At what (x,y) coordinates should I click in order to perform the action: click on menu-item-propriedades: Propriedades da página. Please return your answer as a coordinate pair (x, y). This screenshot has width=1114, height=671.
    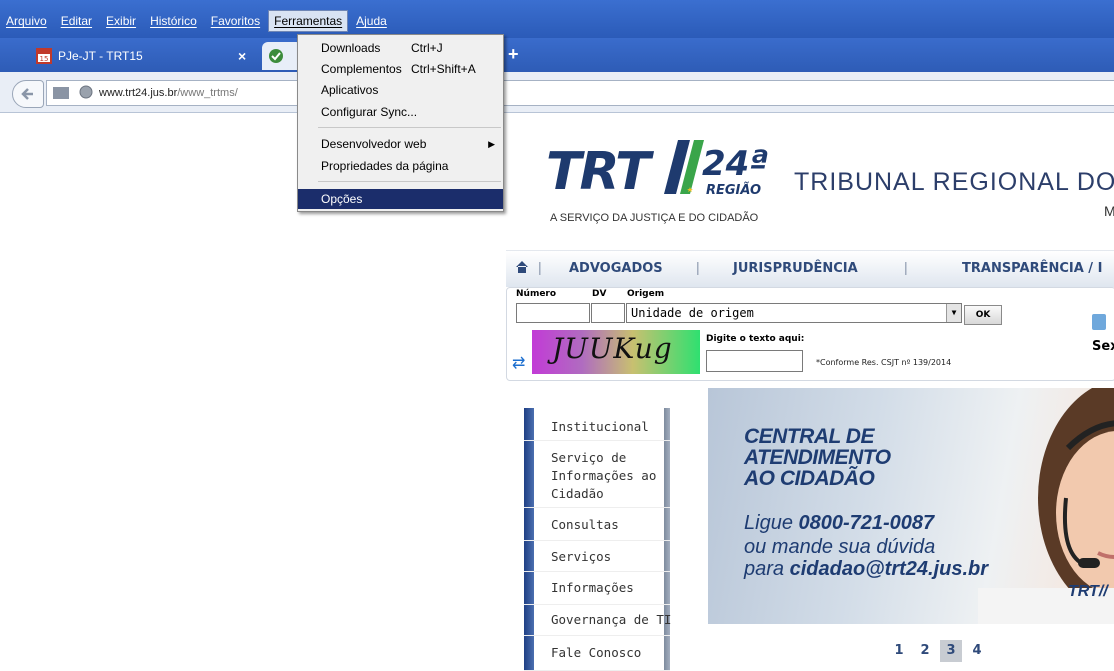
    Looking at the image, I should click on (400, 166).